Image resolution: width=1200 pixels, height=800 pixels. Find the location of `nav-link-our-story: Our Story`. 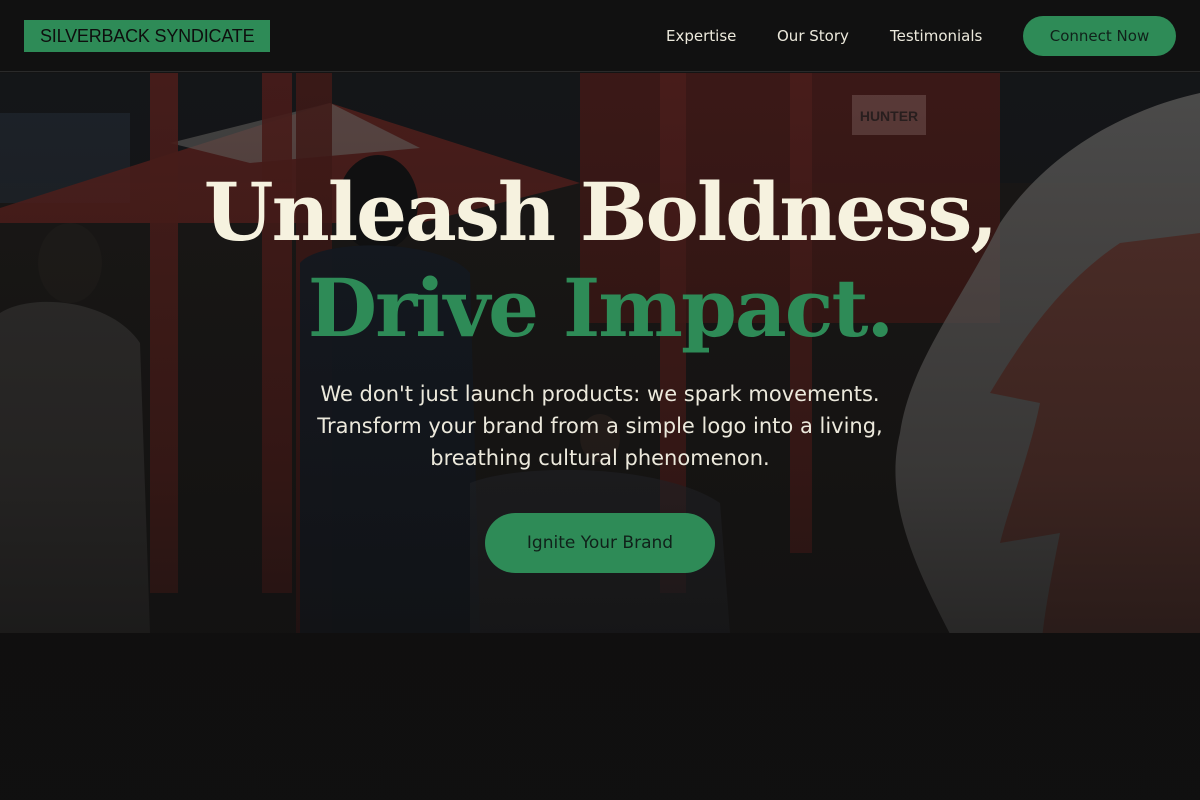

nav-link-our-story: Our Story is located at coordinates (813, 36).